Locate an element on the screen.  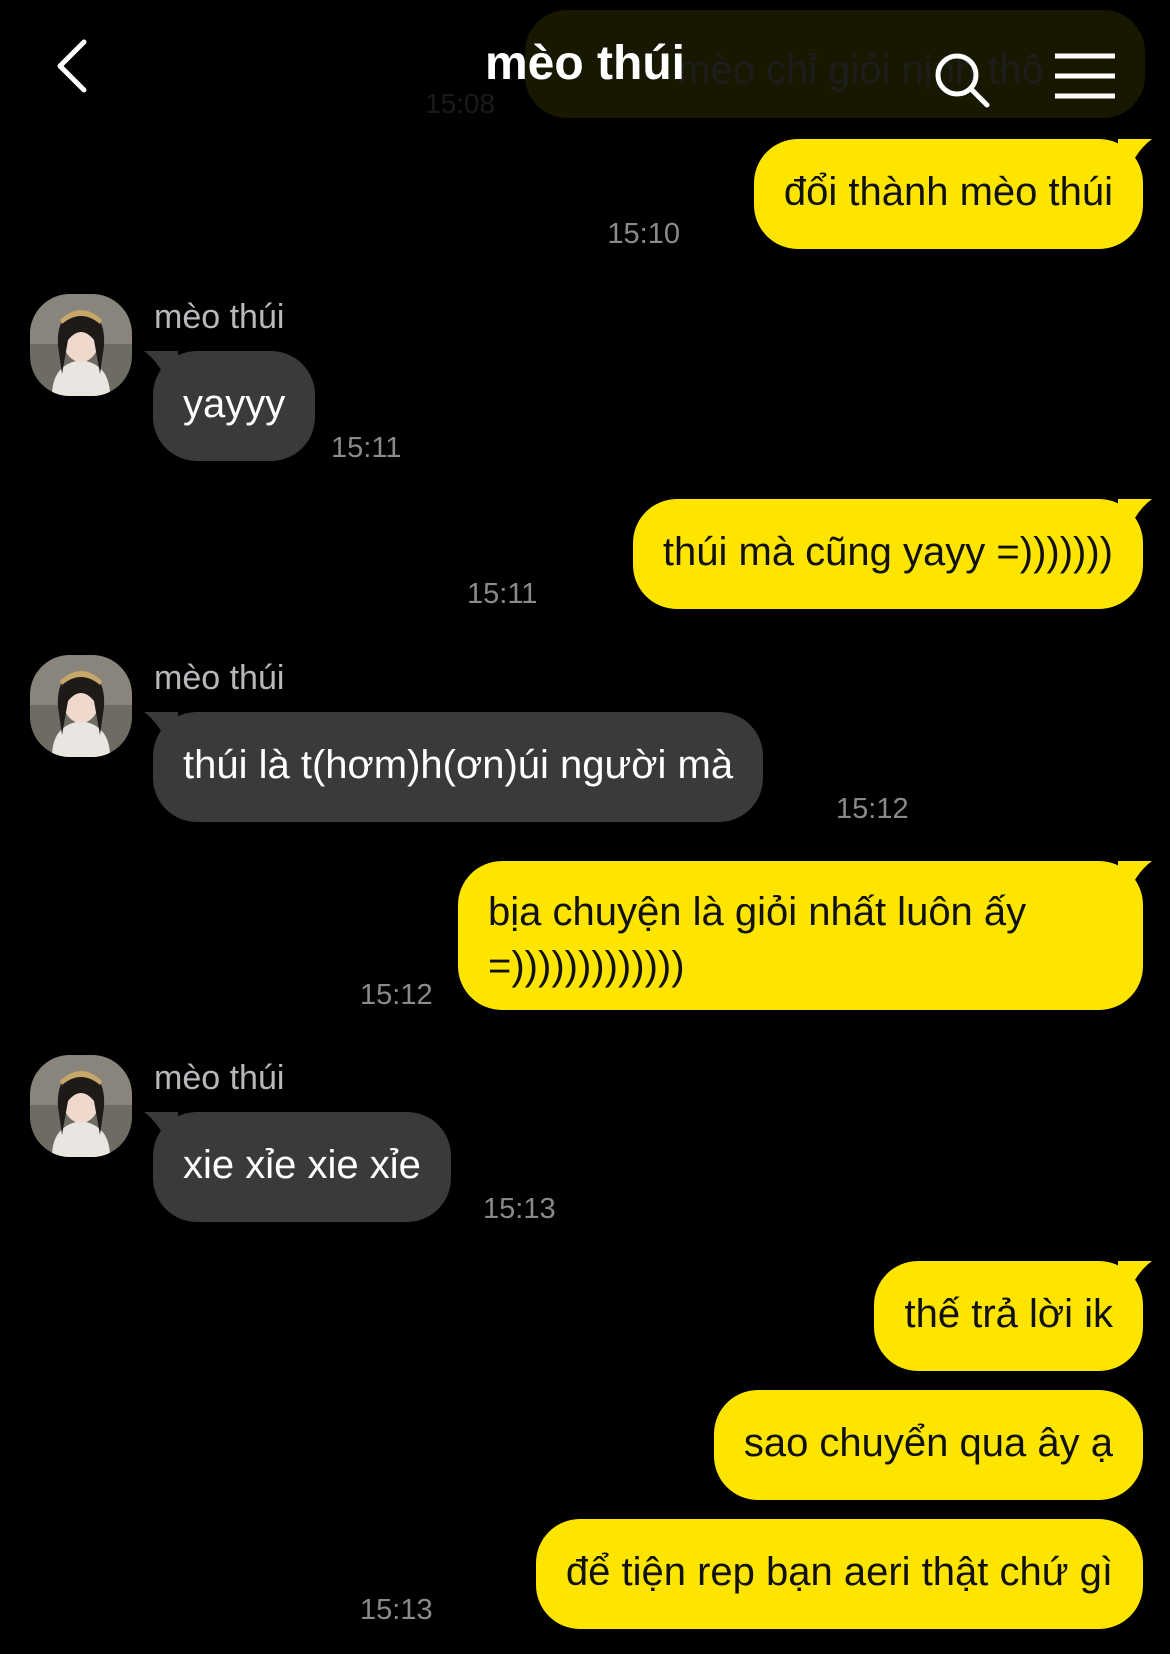
outgoing-message-bubble: để tiện rep bạn aeri thật chứ gì is located at coordinates (839, 1574).